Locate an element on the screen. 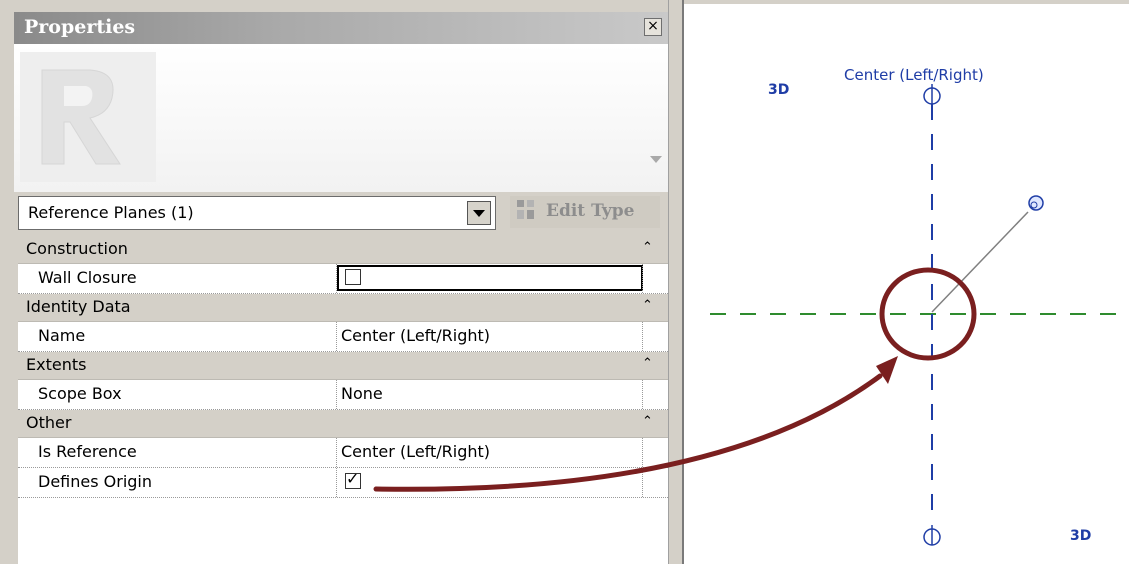 The height and width of the screenshot is (564, 1129). defines-origin-checkbox: ✓ is located at coordinates (353, 479).